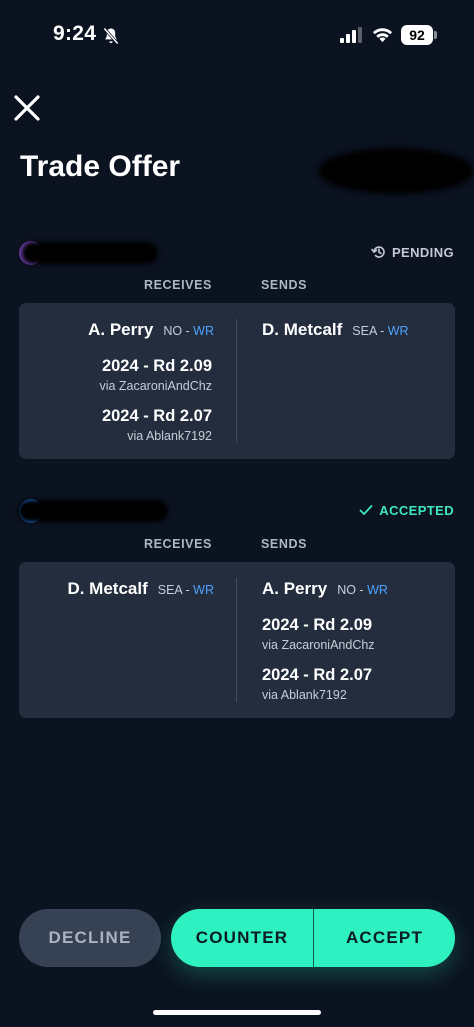  Describe the element at coordinates (237, 1012) in the screenshot. I see `home-indicator` at that location.